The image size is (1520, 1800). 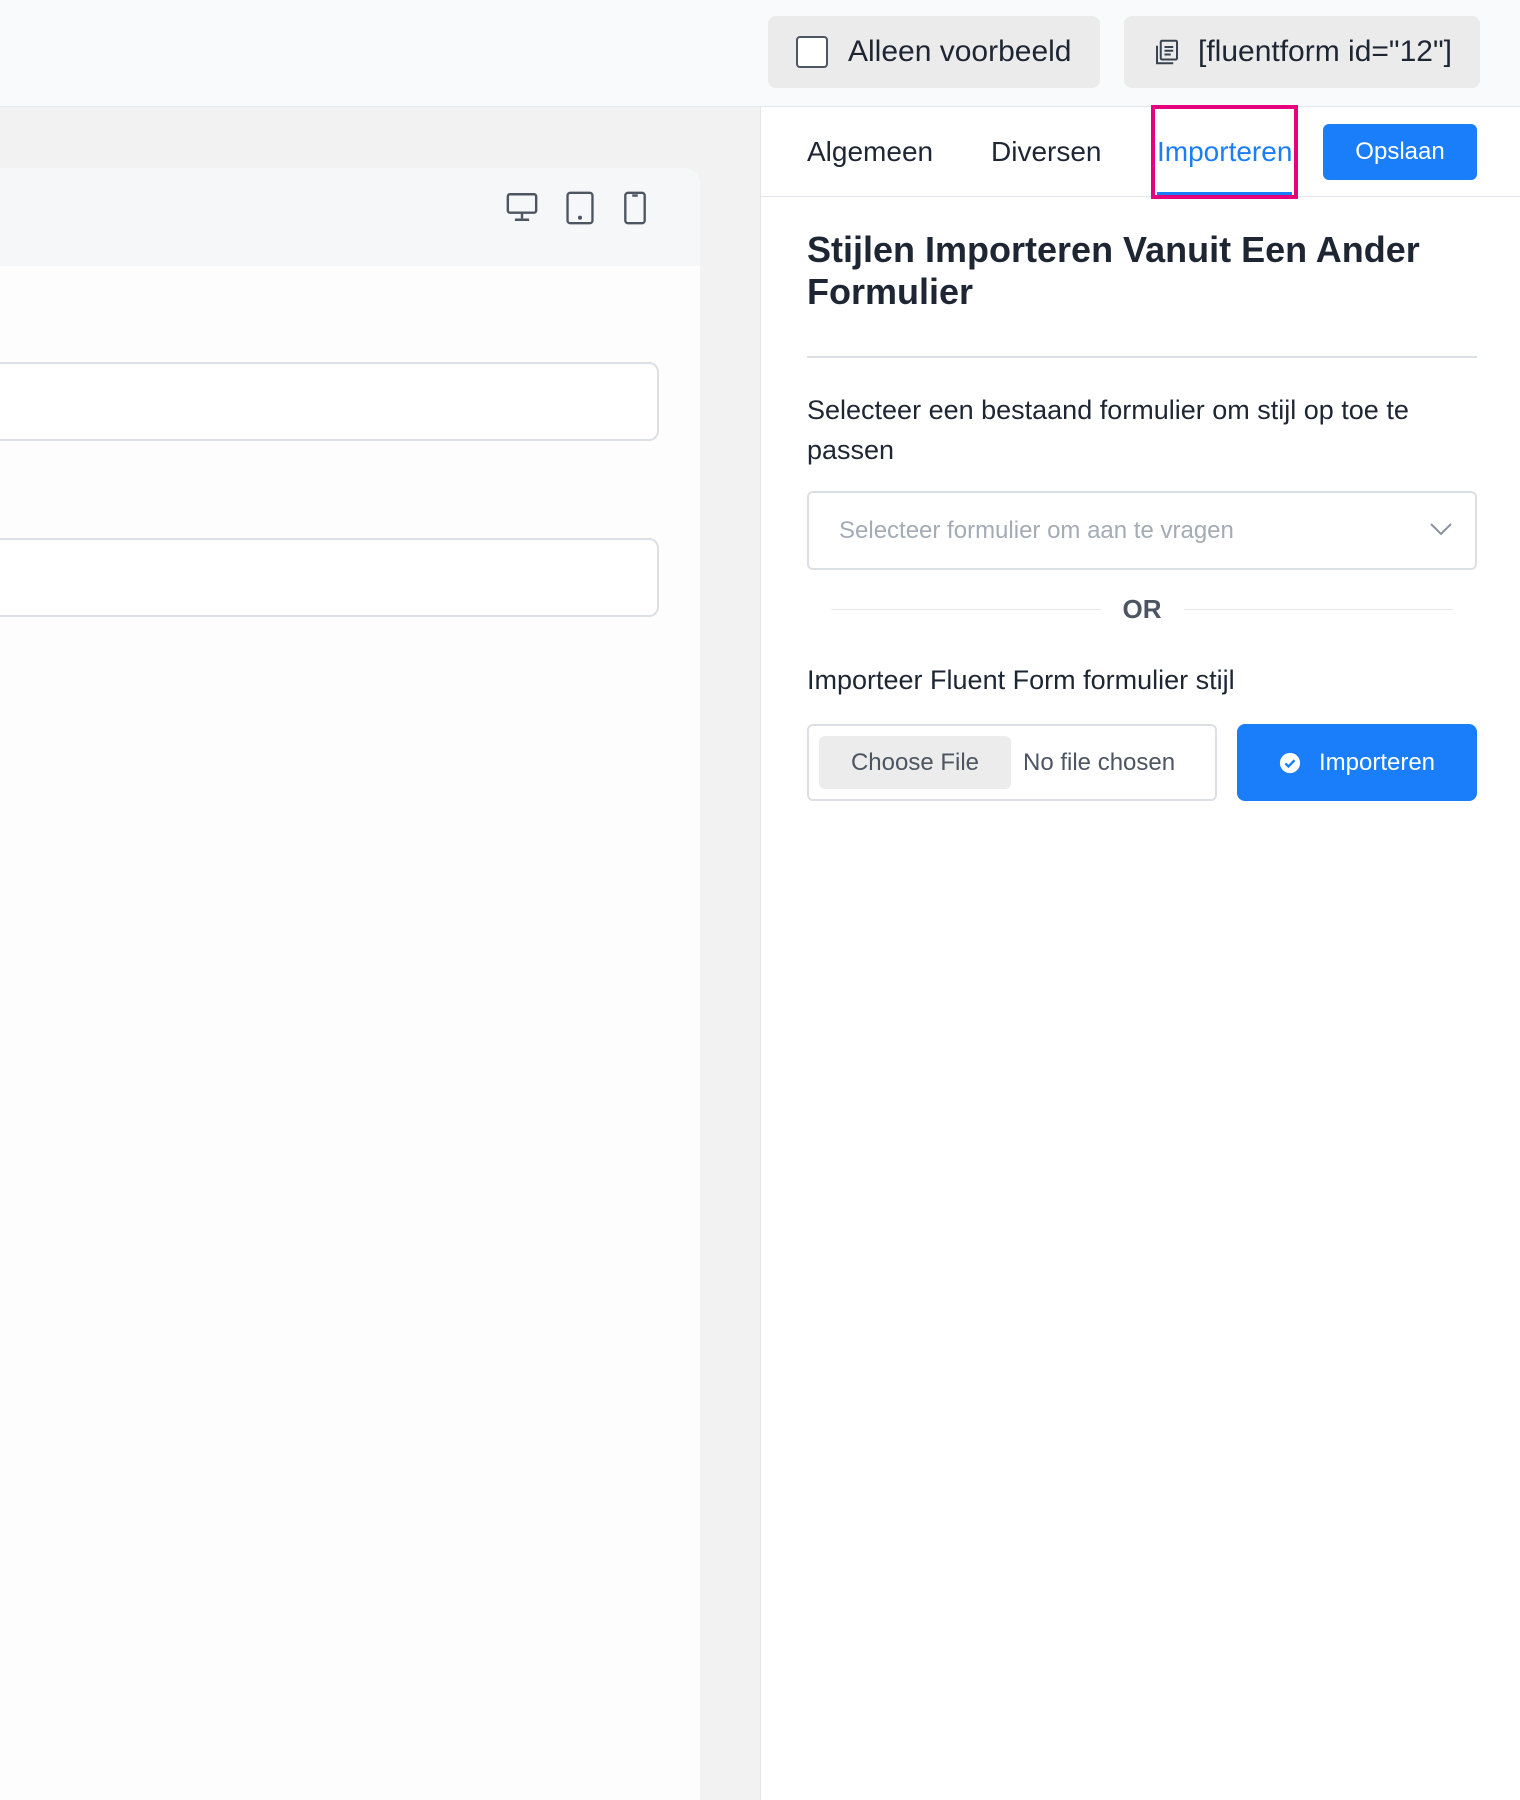 What do you see at coordinates (580, 208) in the screenshot?
I see `tablet-icon` at bounding box center [580, 208].